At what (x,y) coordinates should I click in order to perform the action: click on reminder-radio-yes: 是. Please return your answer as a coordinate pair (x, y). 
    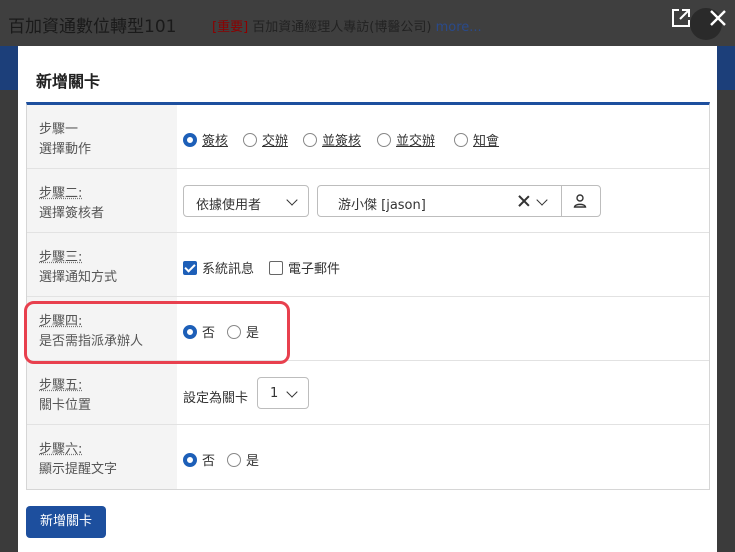
    Looking at the image, I should click on (243, 459).